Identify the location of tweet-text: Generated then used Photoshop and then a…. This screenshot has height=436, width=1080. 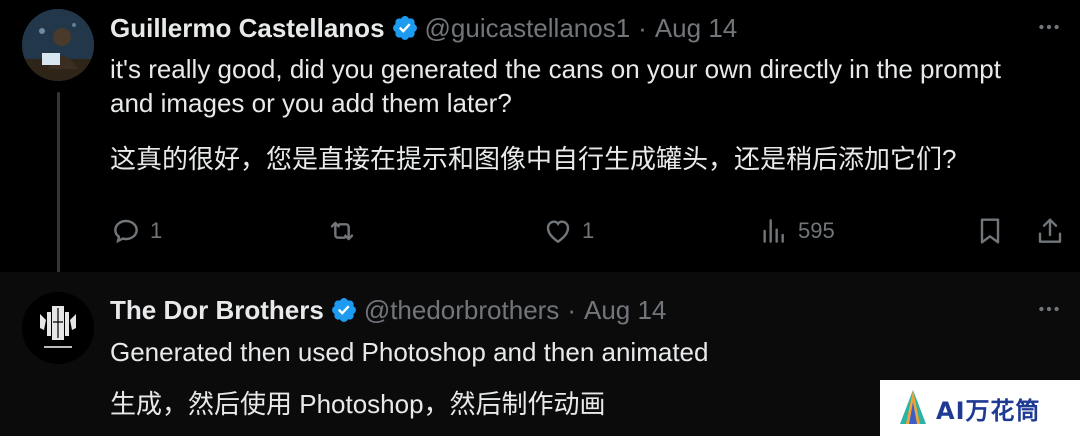
(409, 352).